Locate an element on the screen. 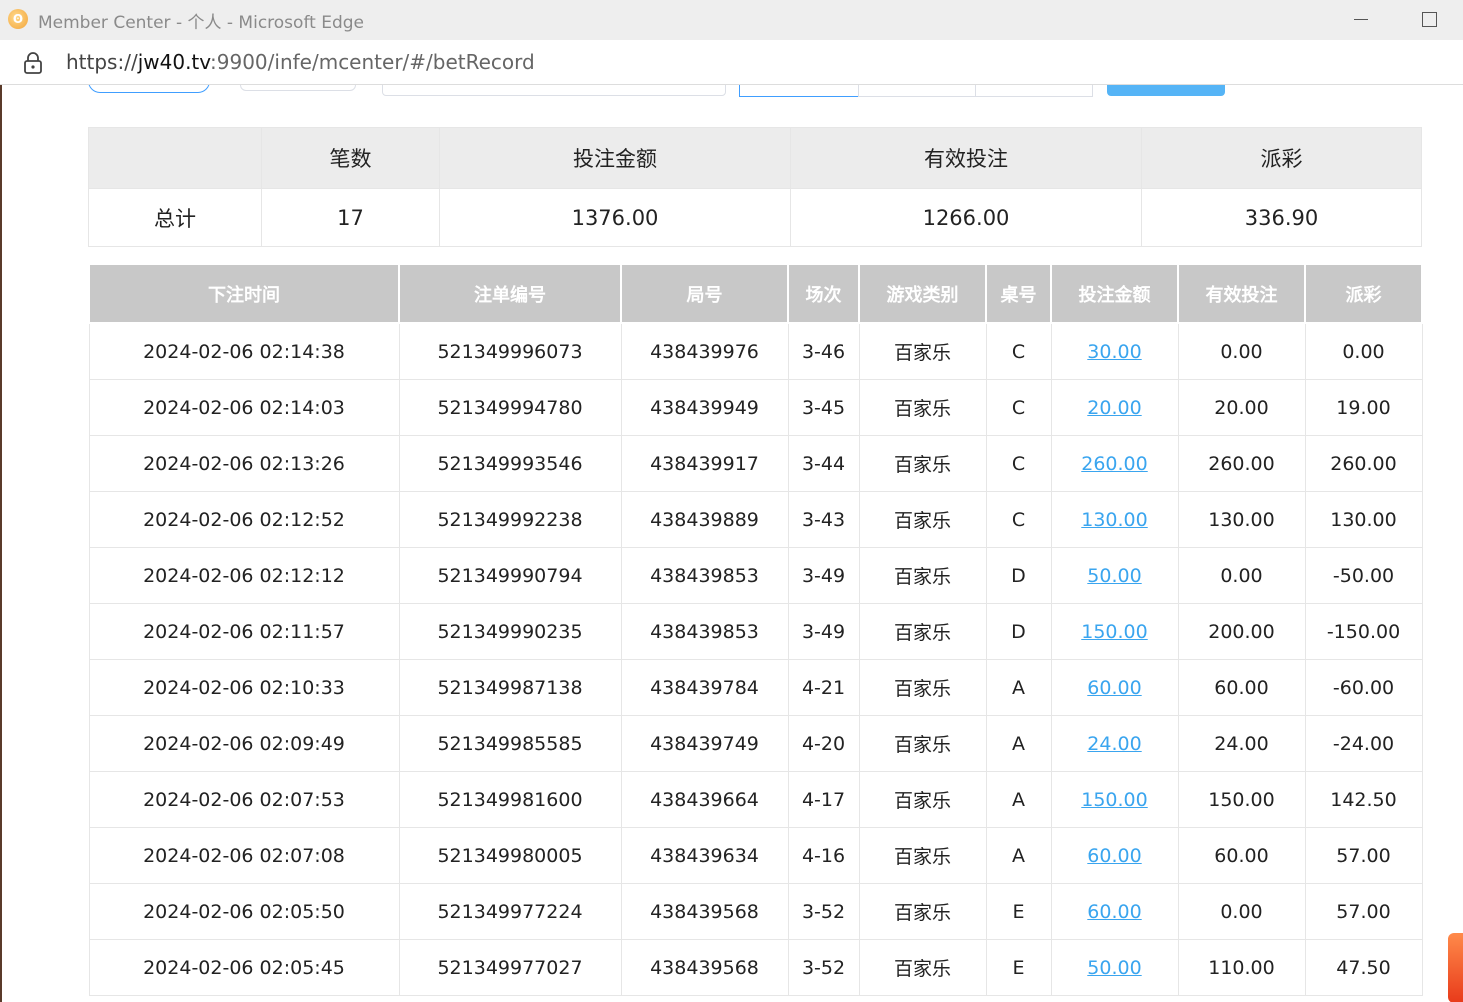 Image resolution: width=1463 pixels, height=1002 pixels. bet-amount-cell: 130.00 is located at coordinates (1114, 519).